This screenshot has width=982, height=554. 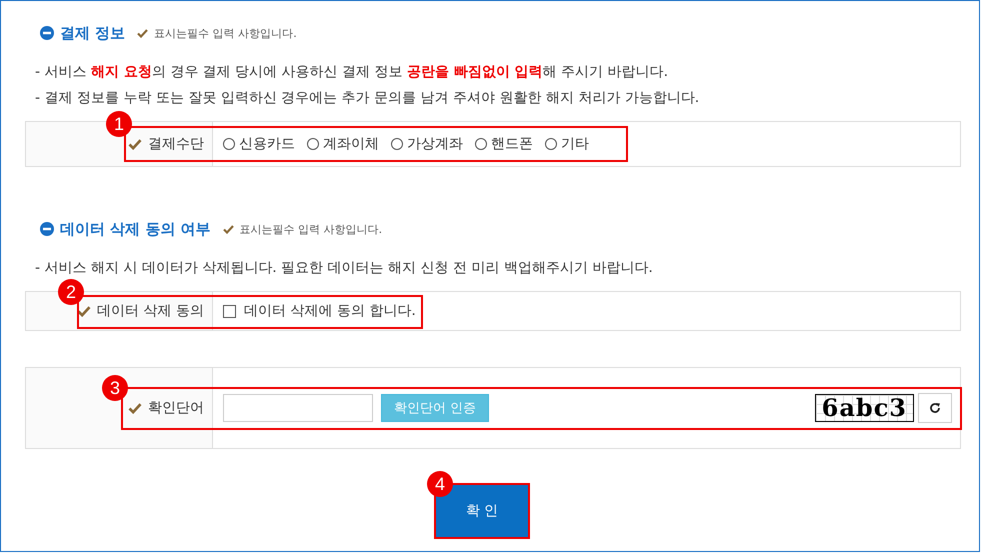 I want to click on input-field, so click(x=298, y=408).